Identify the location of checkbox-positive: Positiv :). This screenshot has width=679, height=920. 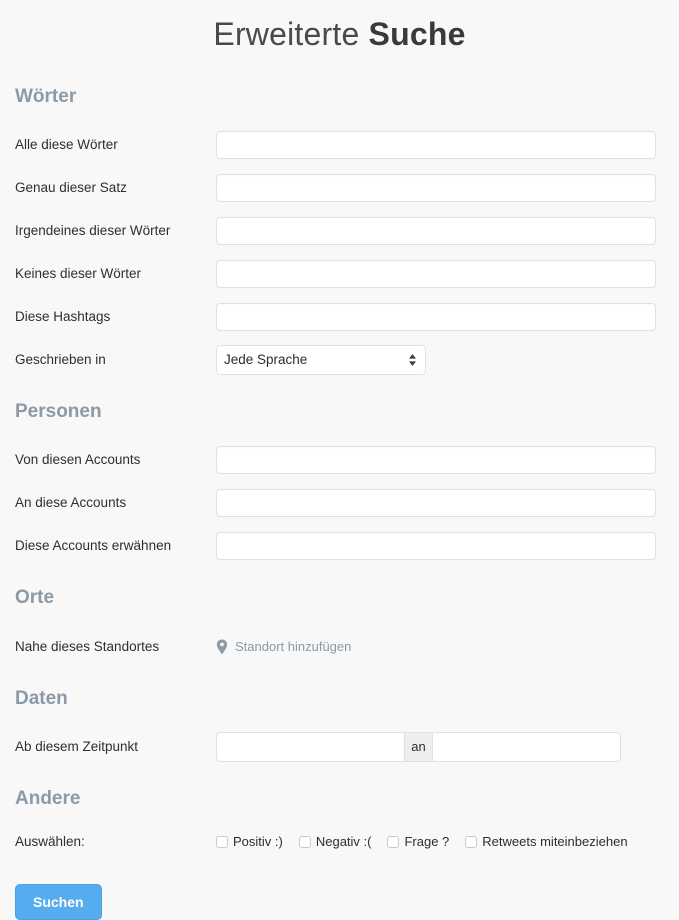
(249, 841).